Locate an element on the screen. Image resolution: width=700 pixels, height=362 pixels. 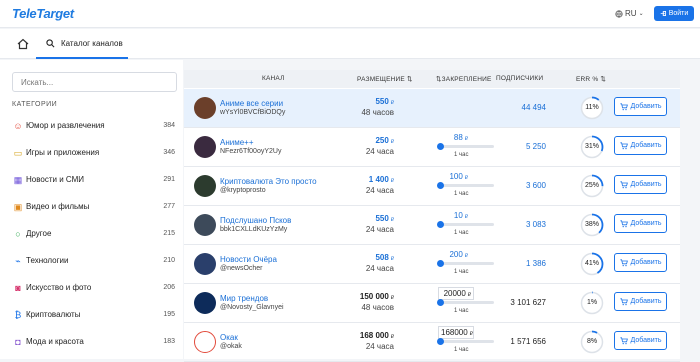
pin-price: 88 ₽ is located at coordinates (460, 137).